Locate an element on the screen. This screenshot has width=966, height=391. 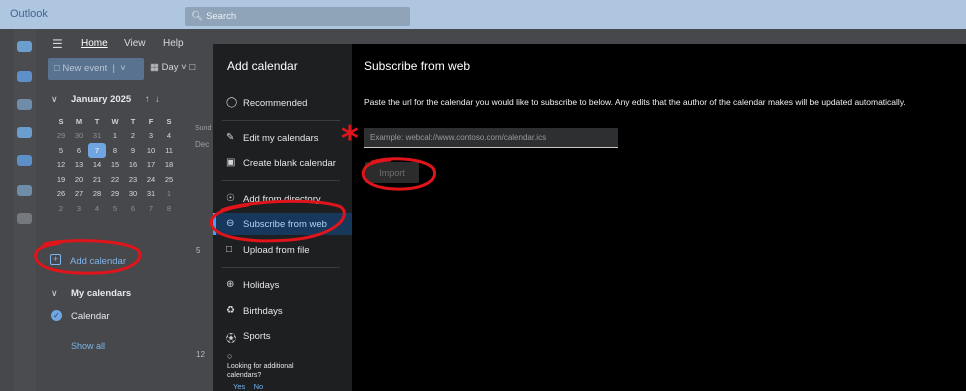
search-placeholder: Search is located at coordinates (221, 16).